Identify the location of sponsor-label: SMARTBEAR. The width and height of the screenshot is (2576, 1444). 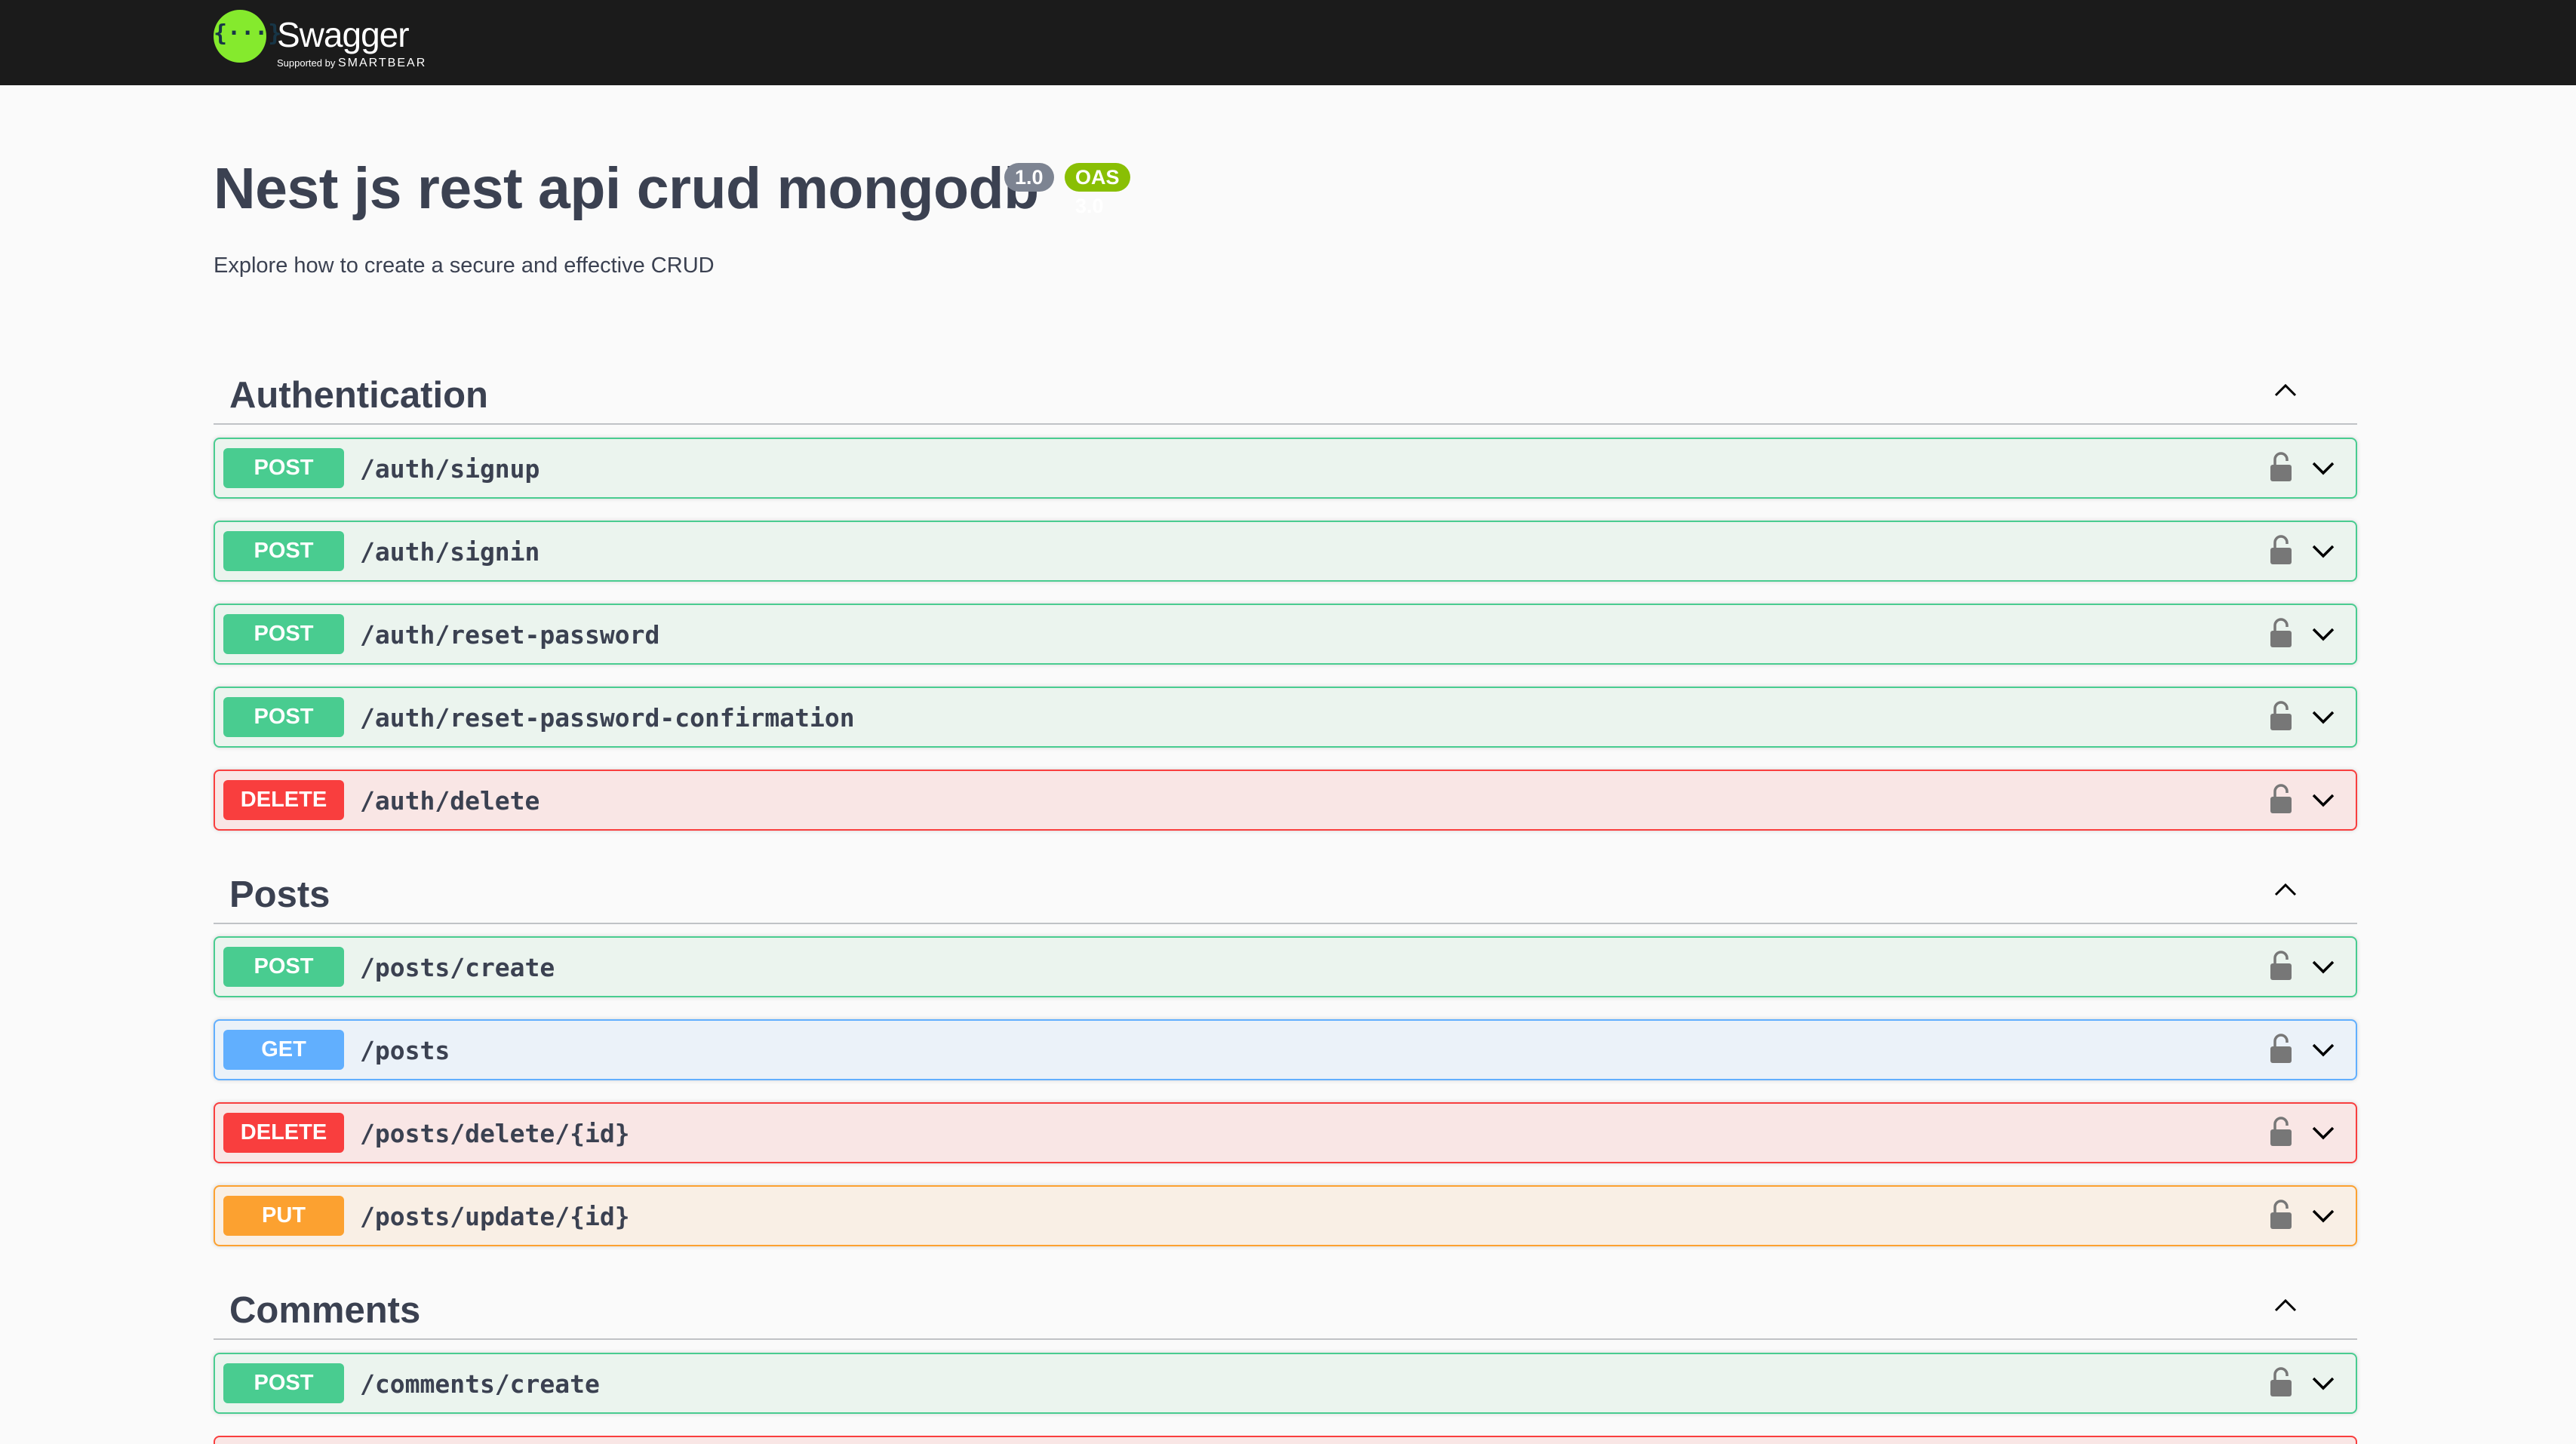
(382, 63).